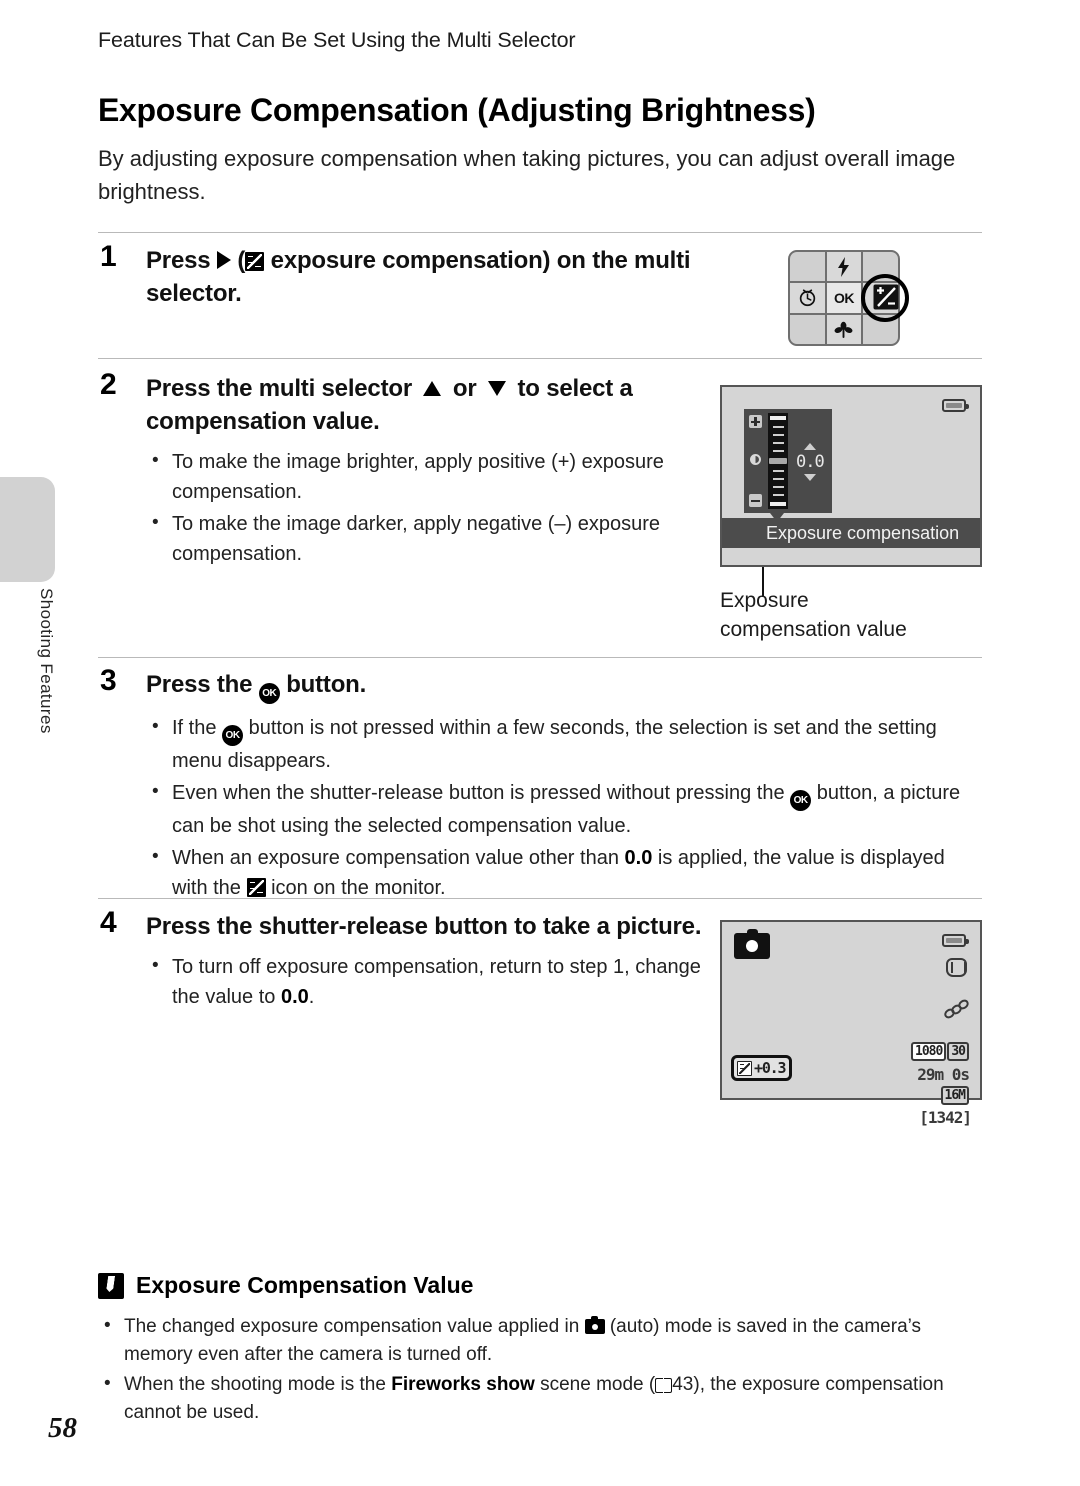 Image resolution: width=1080 pixels, height=1486 pixels. What do you see at coordinates (564, 686) in the screenshot?
I see `step-3-heading: Press the OK button.` at bounding box center [564, 686].